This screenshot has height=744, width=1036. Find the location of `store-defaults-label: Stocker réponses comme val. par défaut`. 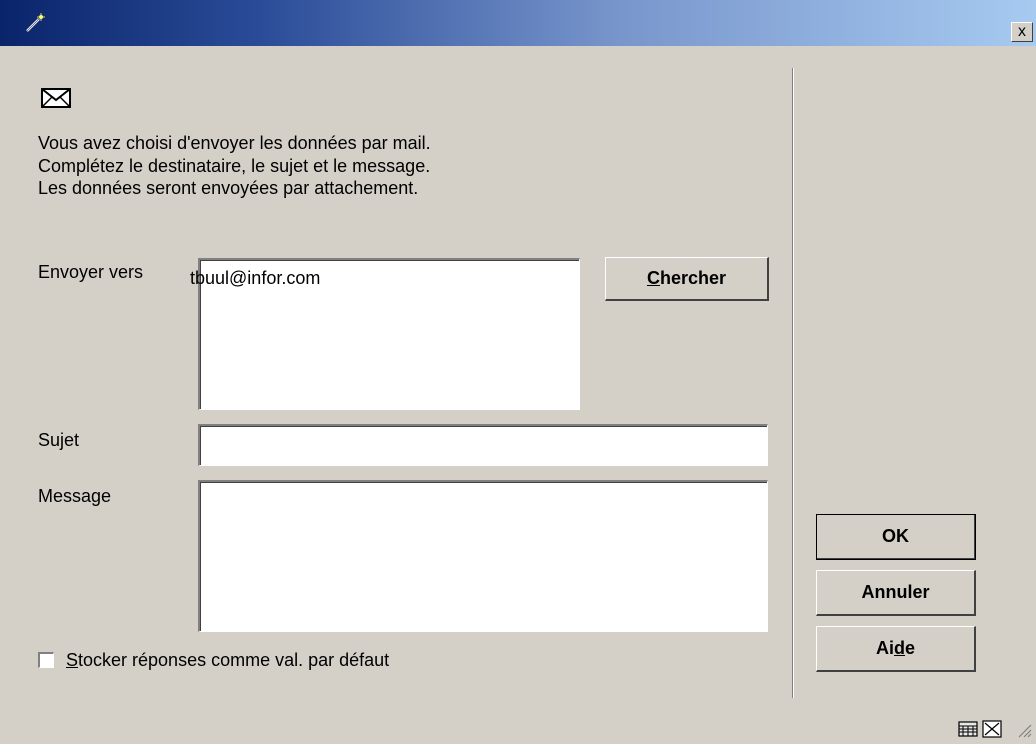

store-defaults-label: Stocker réponses comme val. par défaut is located at coordinates (227, 660).